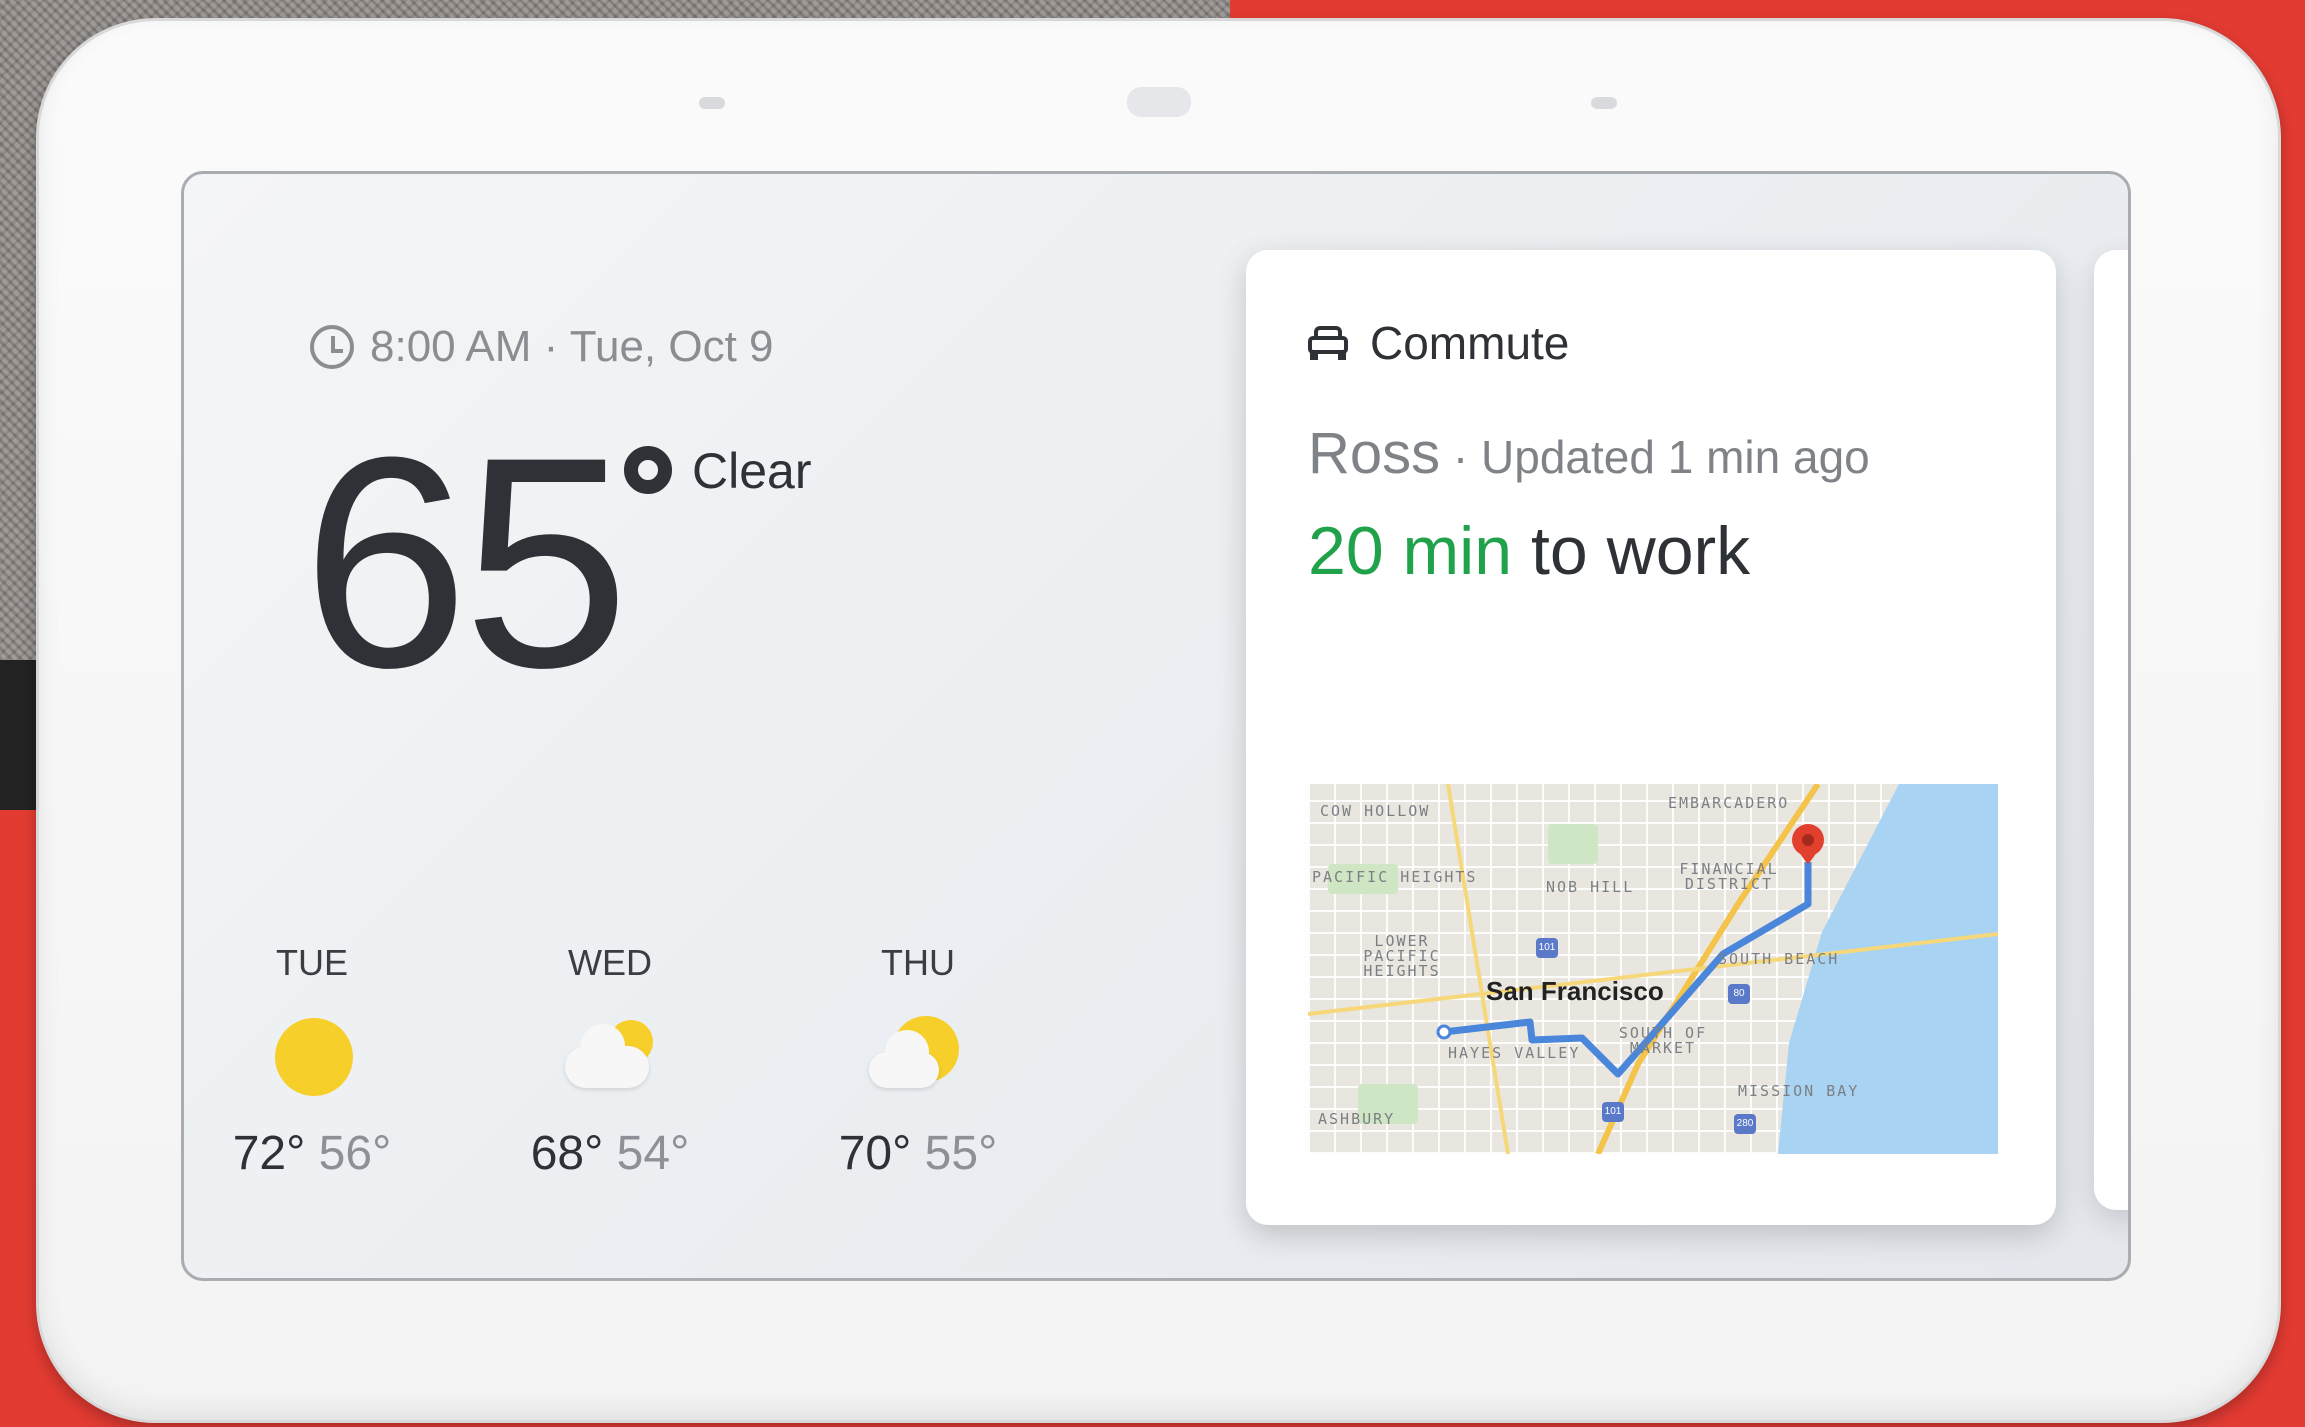 This screenshot has height=1427, width=2305. I want to click on eta-destination: to work, so click(1631, 551).